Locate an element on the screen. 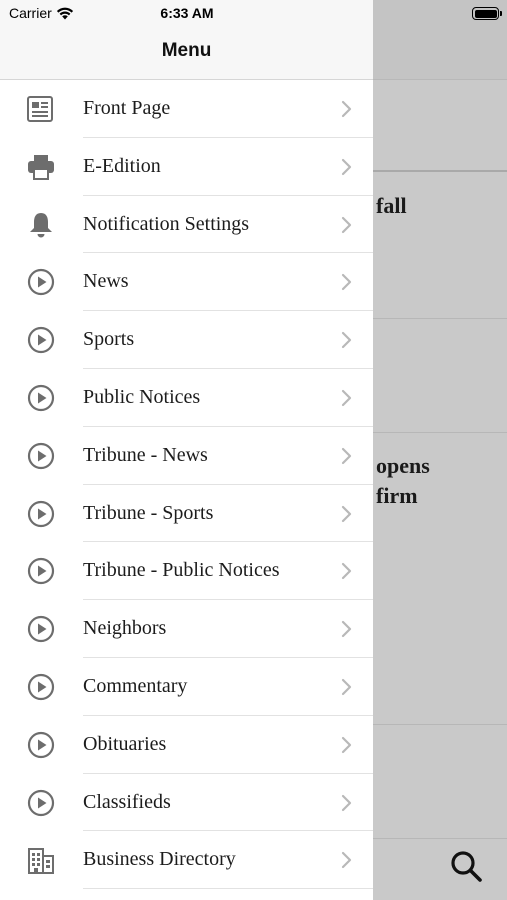  menu-item-tribune-public-notices: Tribune - Public Notices is located at coordinates (186, 571).